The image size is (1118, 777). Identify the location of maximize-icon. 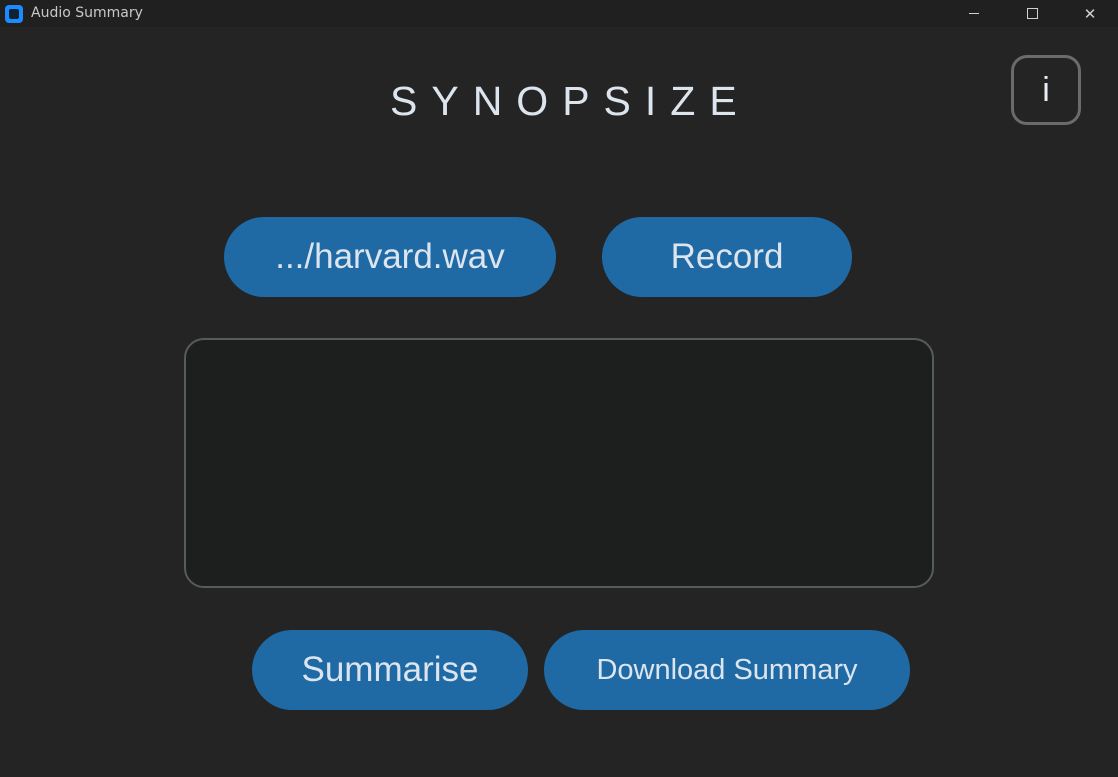
(1032, 13).